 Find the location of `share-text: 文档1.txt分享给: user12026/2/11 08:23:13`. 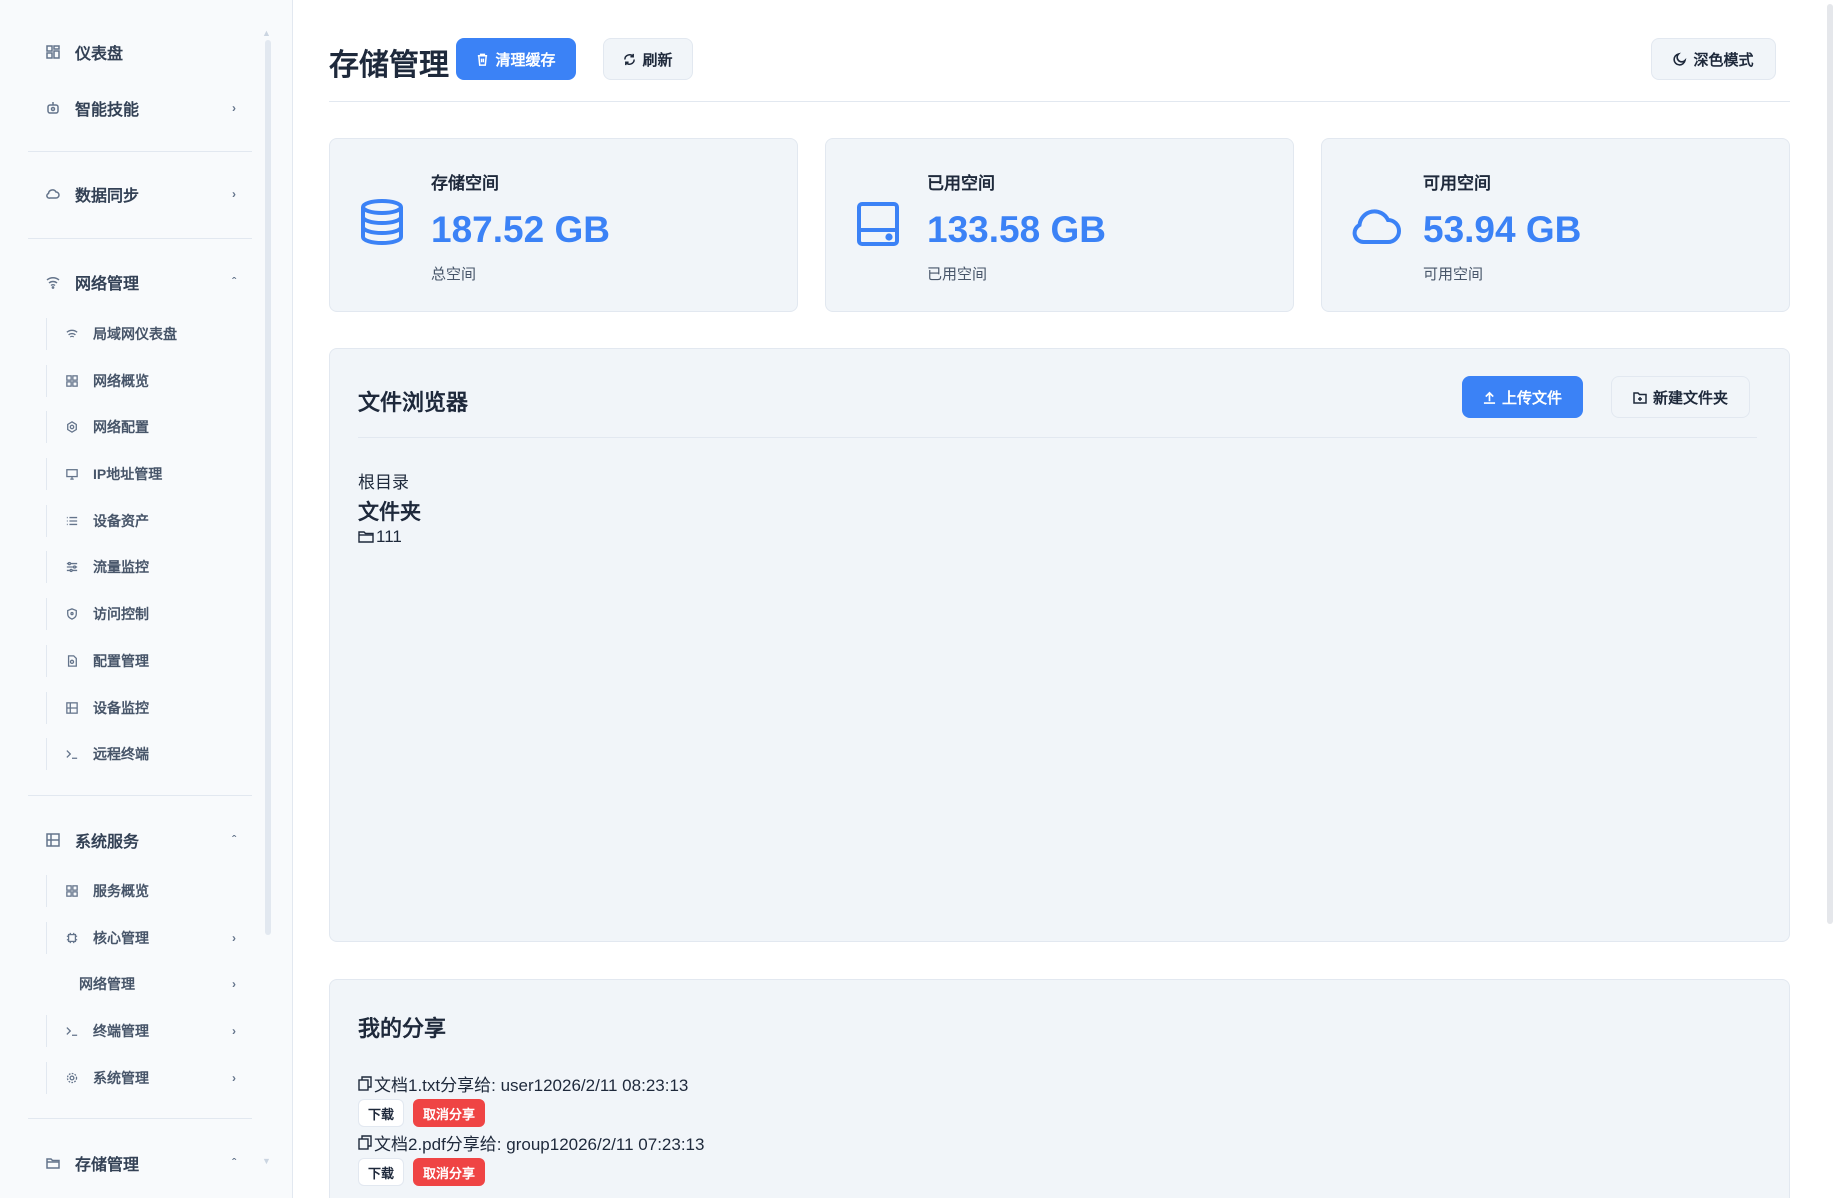

share-text: 文档1.txt分享给: user12026/2/11 08:23:13 is located at coordinates (531, 1085).